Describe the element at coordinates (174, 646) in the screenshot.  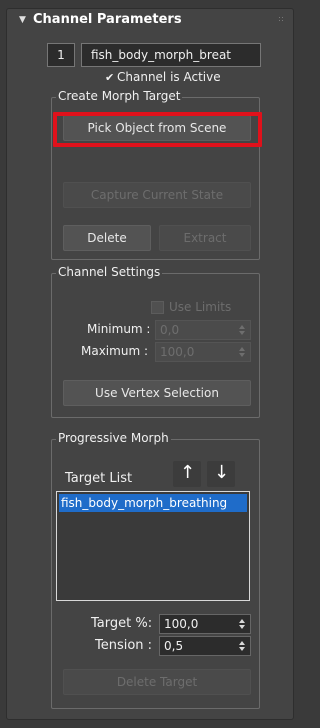
I see `tension-value: 0,5` at that location.